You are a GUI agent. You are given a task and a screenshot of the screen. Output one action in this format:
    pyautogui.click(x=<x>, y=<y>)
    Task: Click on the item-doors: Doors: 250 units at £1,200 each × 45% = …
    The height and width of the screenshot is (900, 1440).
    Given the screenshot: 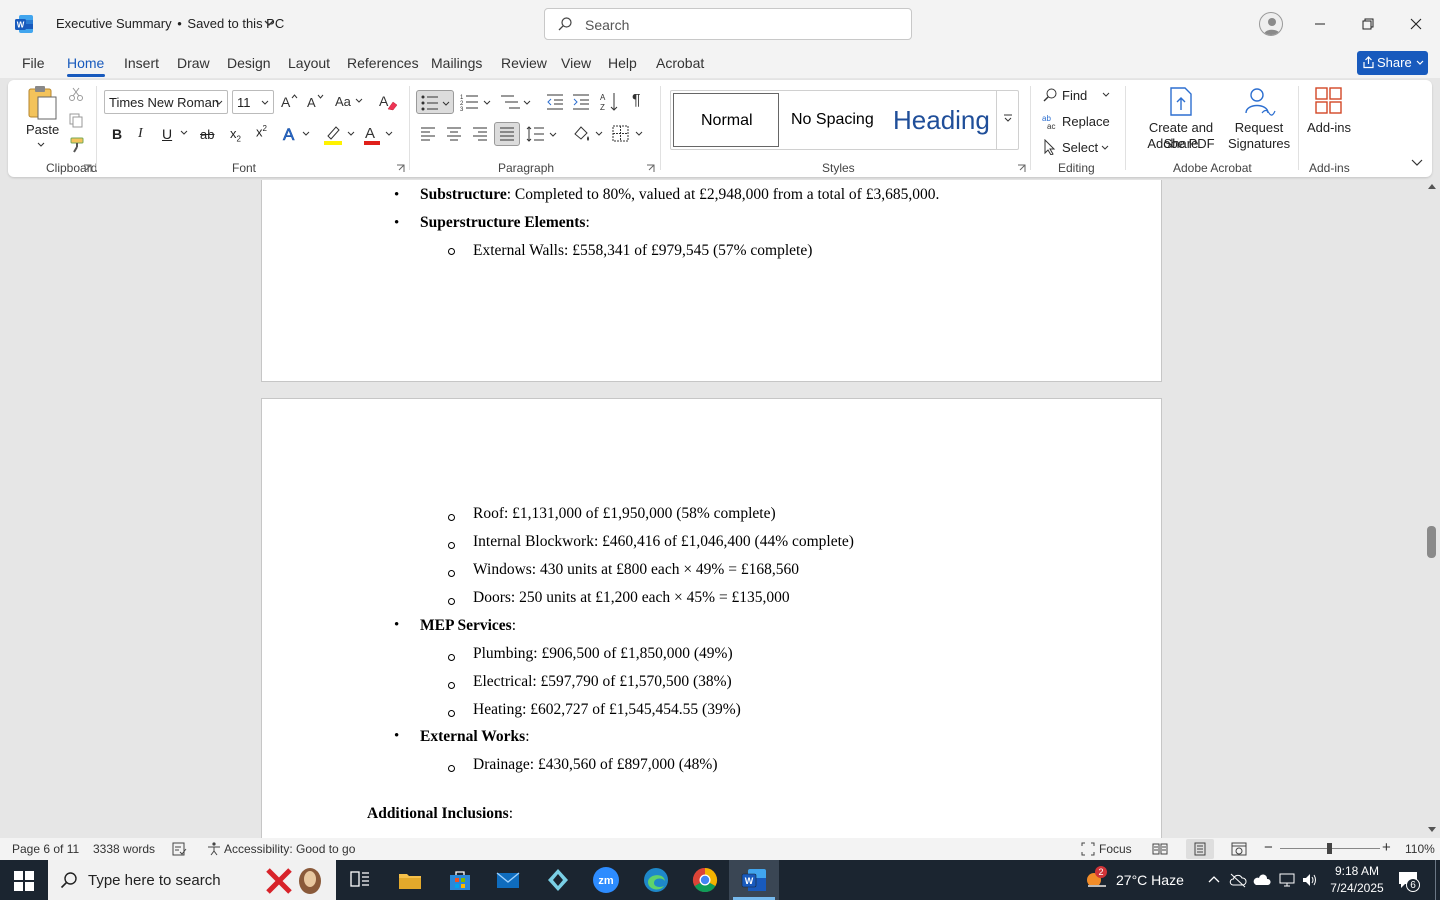 What is the action you would take?
    pyautogui.click(x=631, y=598)
    